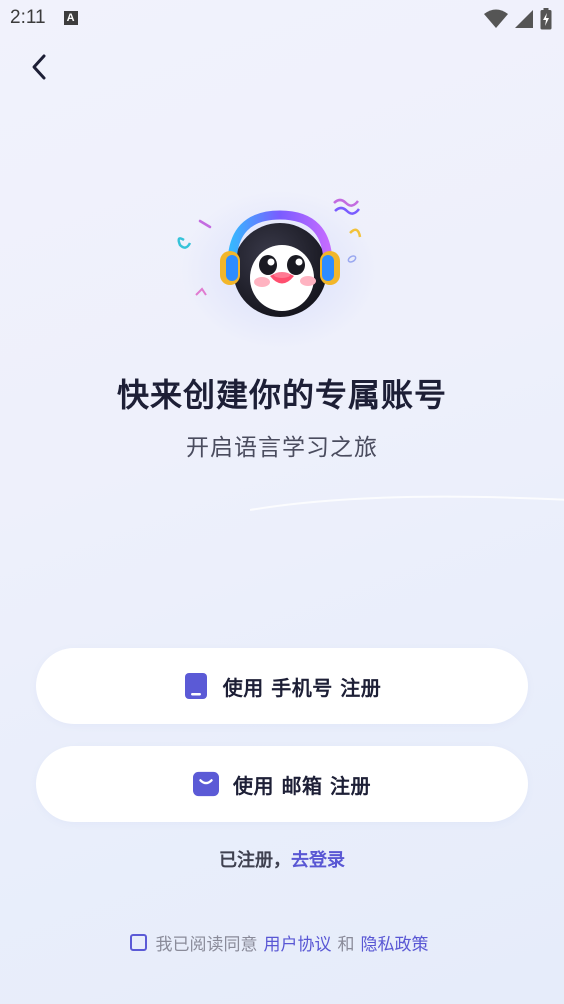 The height and width of the screenshot is (1004, 564). I want to click on login-prefix: 已注册，, so click(255, 860).